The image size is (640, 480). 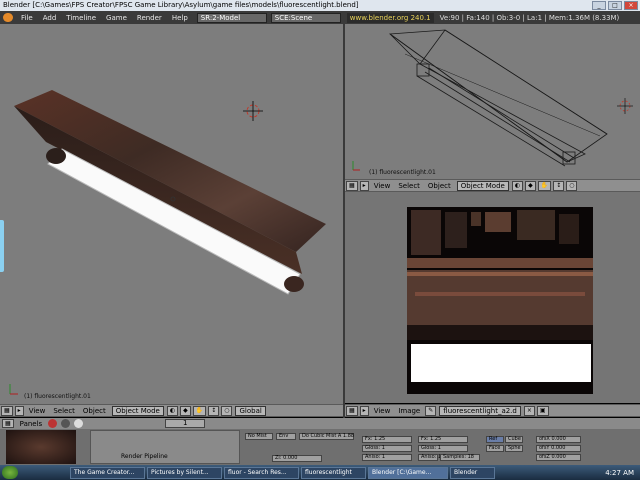 What do you see at coordinates (305, 17) in the screenshot?
I see `scene-selector: SCE:Scene` at bounding box center [305, 17].